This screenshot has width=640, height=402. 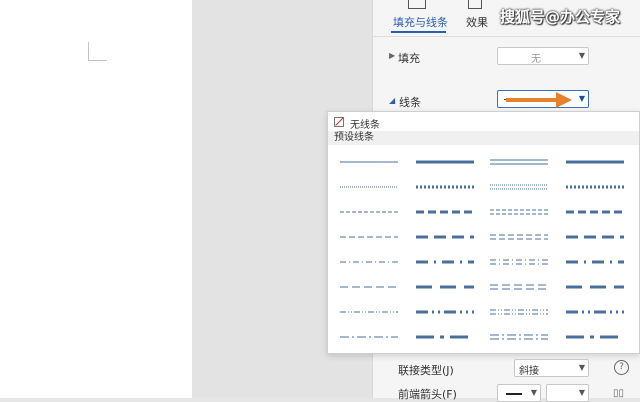 What do you see at coordinates (417, 4) in the screenshot?
I see `fill-line-tab-icon` at bounding box center [417, 4].